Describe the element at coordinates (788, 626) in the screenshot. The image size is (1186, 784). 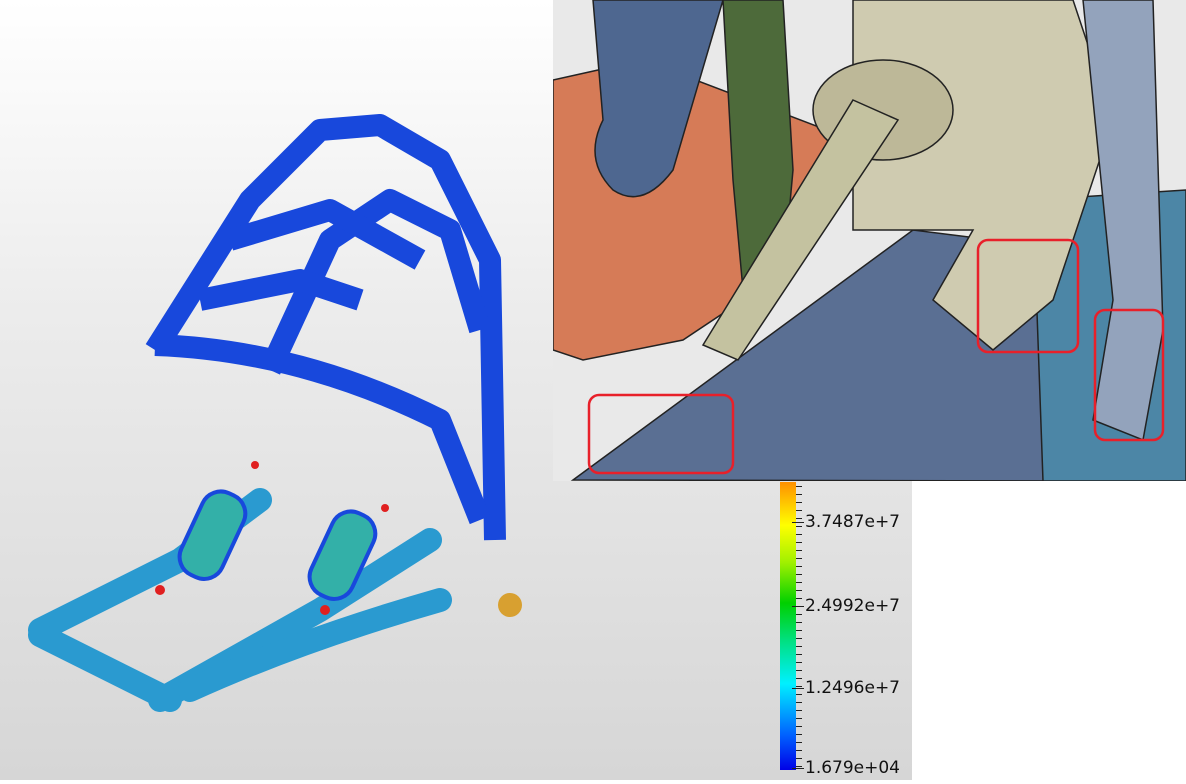
I see `color-scale-bar` at that location.